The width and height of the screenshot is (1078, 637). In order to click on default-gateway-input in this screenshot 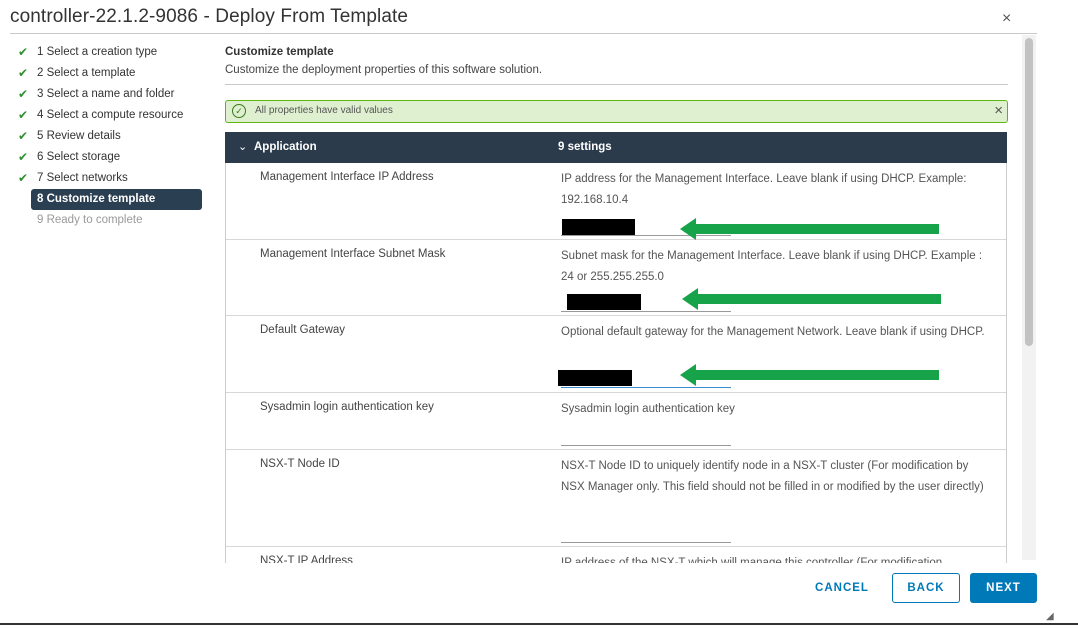, I will do `click(646, 387)`.